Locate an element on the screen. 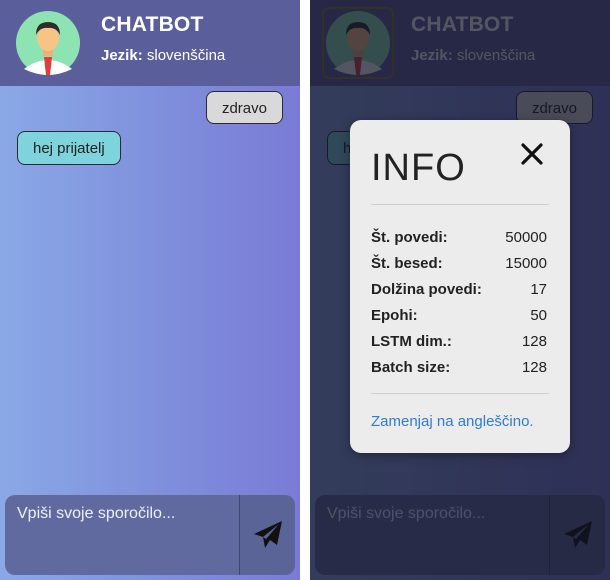  switch-language-link: Zamenjaj na angleščino. is located at coordinates (452, 421).